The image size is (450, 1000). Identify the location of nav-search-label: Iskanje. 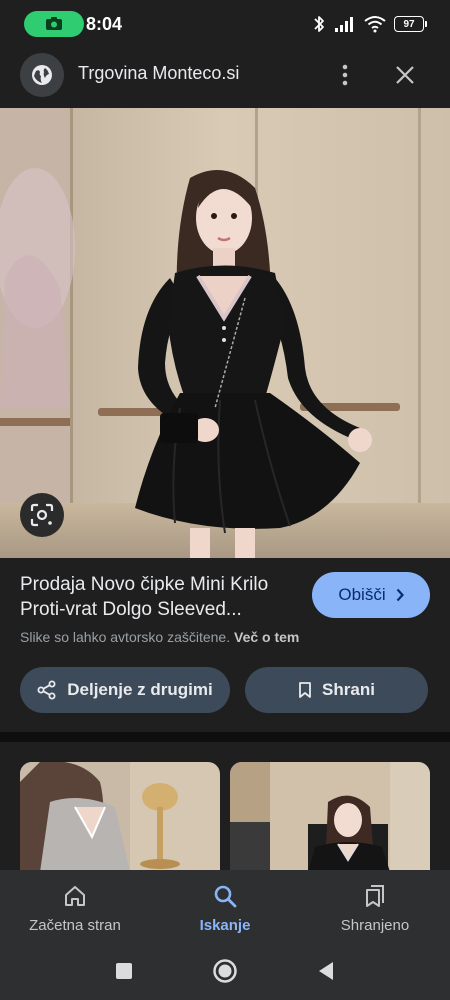
(225, 925).